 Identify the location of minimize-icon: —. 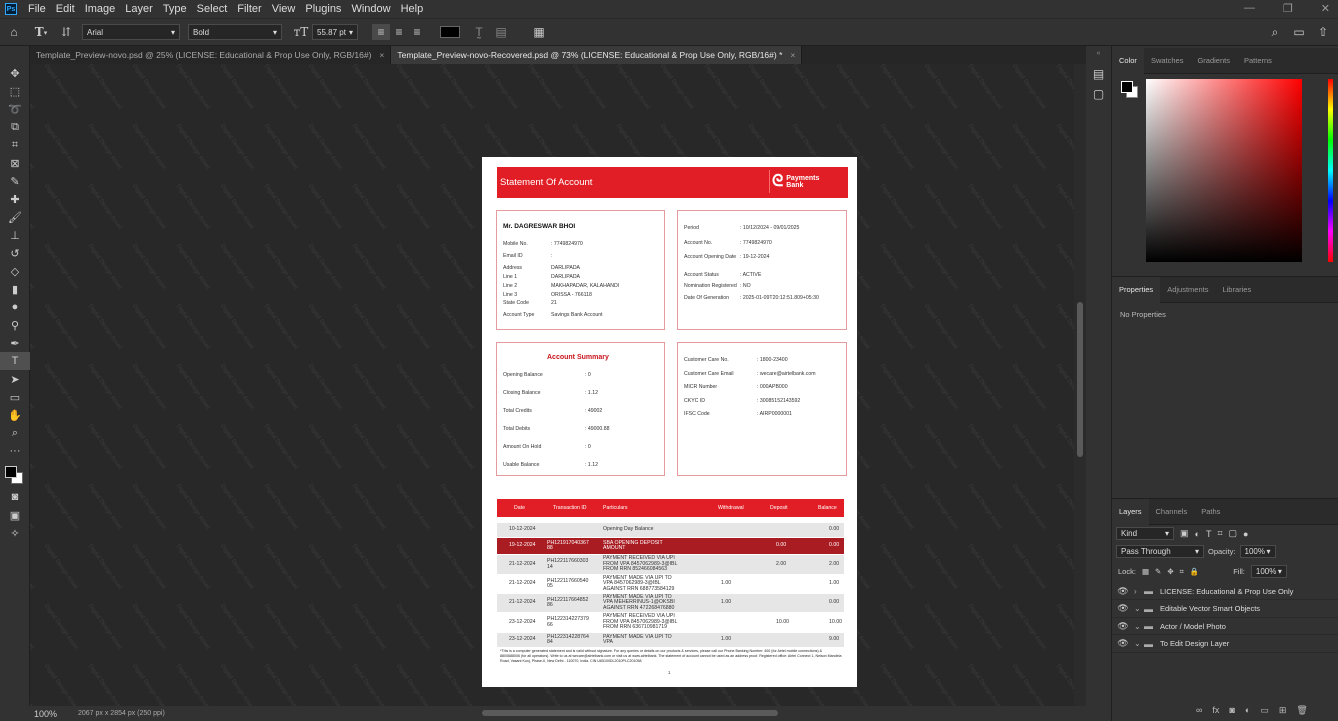
(1249, 8).